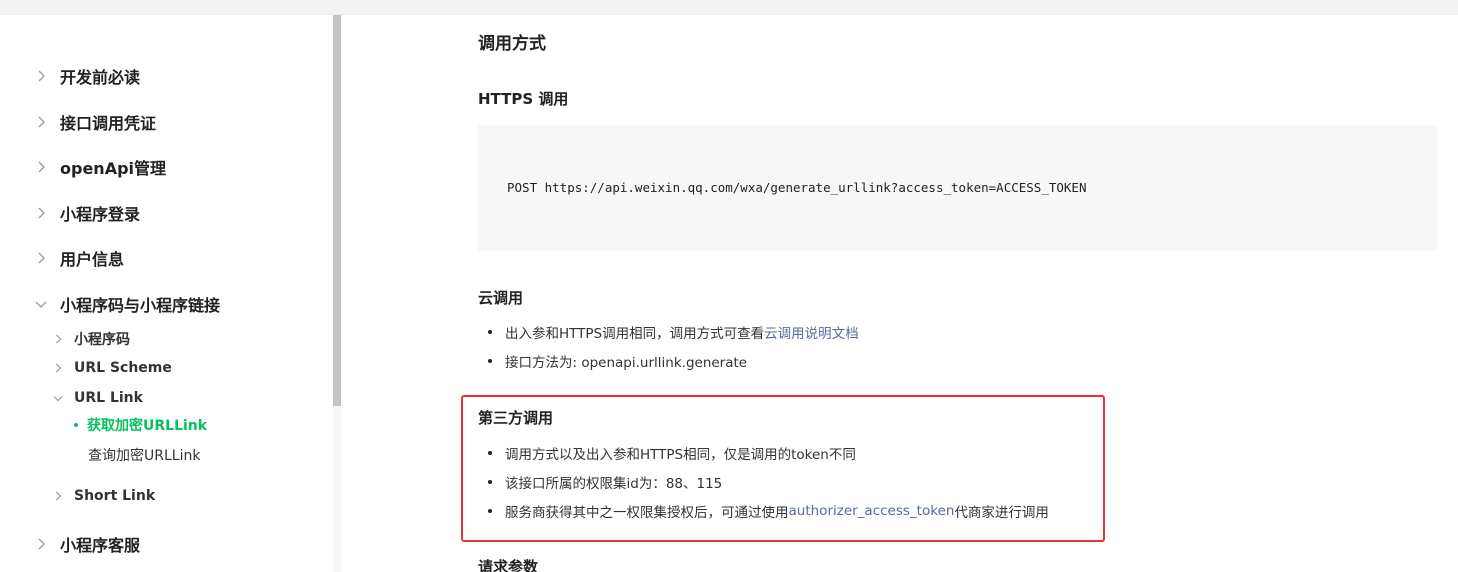 This screenshot has width=1458, height=572. Describe the element at coordinates (626, 363) in the screenshot. I see `bullet-text: 接口方法为: openapi.urllink.generate` at that location.